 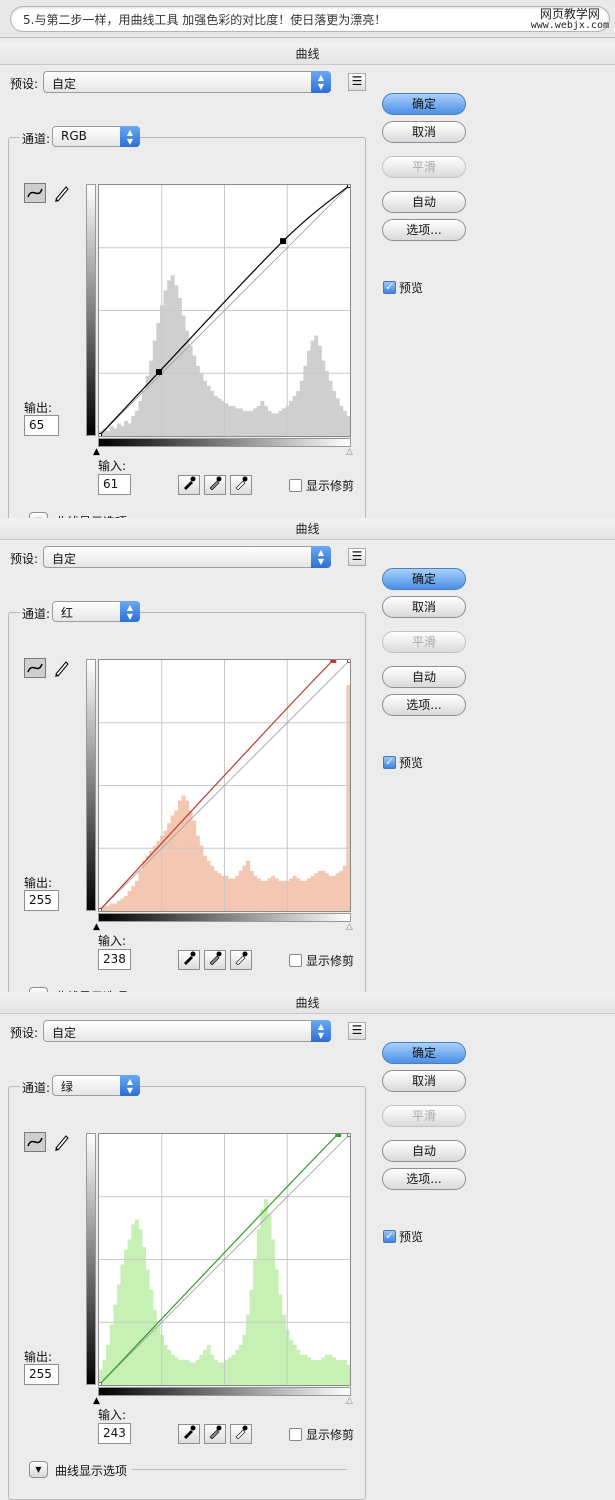 What do you see at coordinates (114, 1433) in the screenshot?
I see `input-field: 243` at bounding box center [114, 1433].